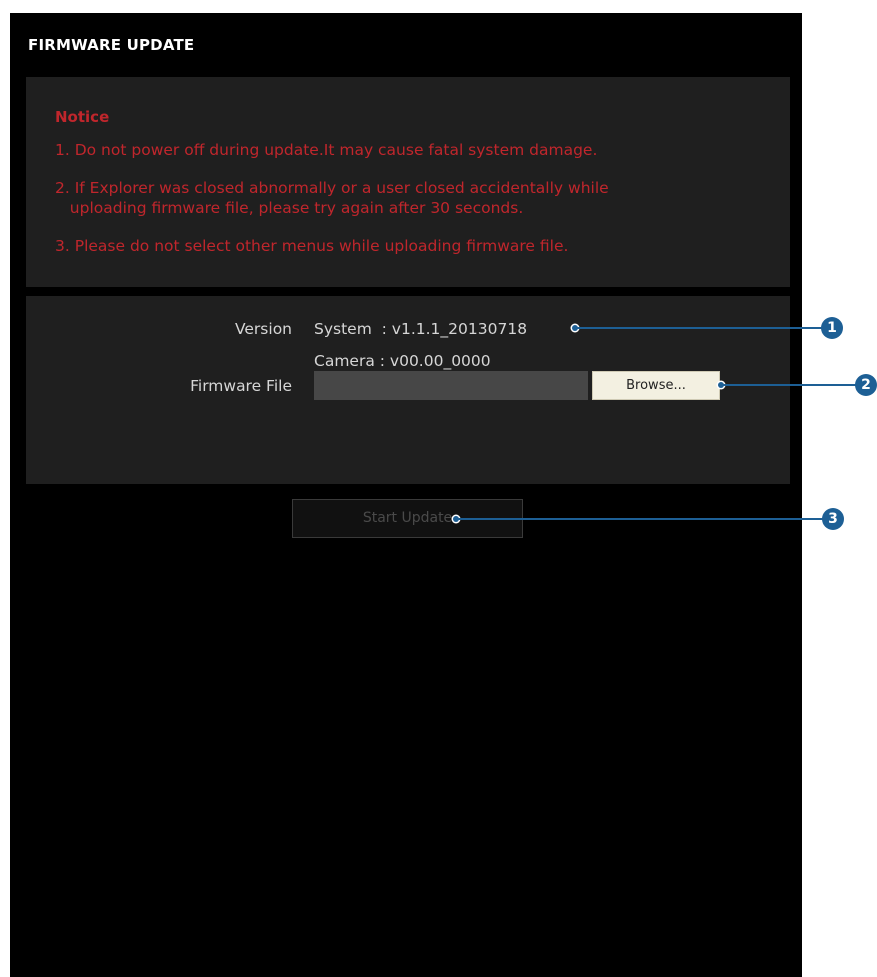 The width and height of the screenshot is (877, 977). Describe the element at coordinates (789, 385) in the screenshot. I see `callout-2-line` at that location.